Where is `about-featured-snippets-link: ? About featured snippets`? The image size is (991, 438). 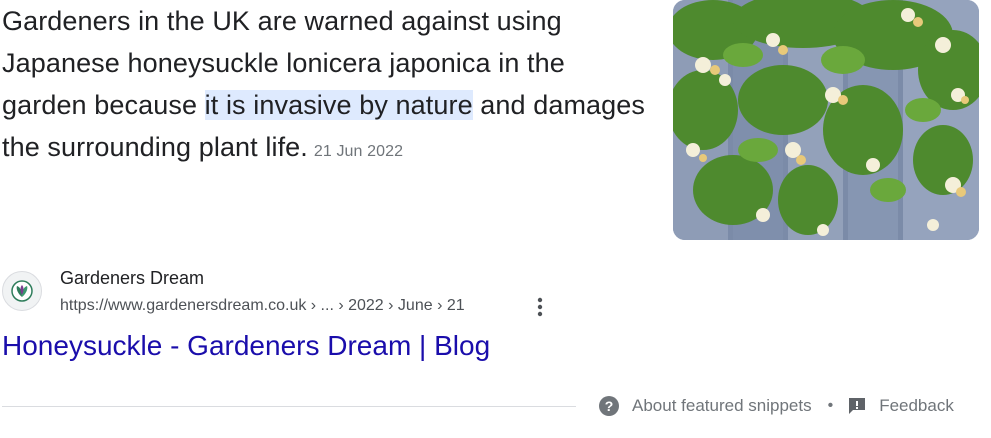 about-featured-snippets-link: ? About featured snippets is located at coordinates (705, 406).